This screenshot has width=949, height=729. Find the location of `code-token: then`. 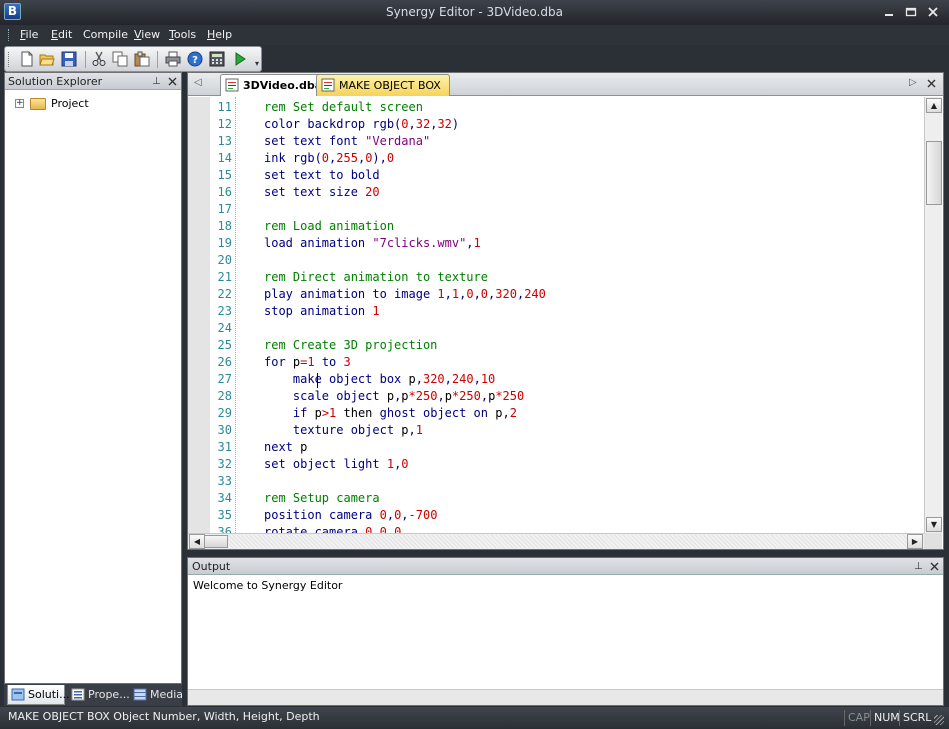

code-token: then is located at coordinates (358, 413).